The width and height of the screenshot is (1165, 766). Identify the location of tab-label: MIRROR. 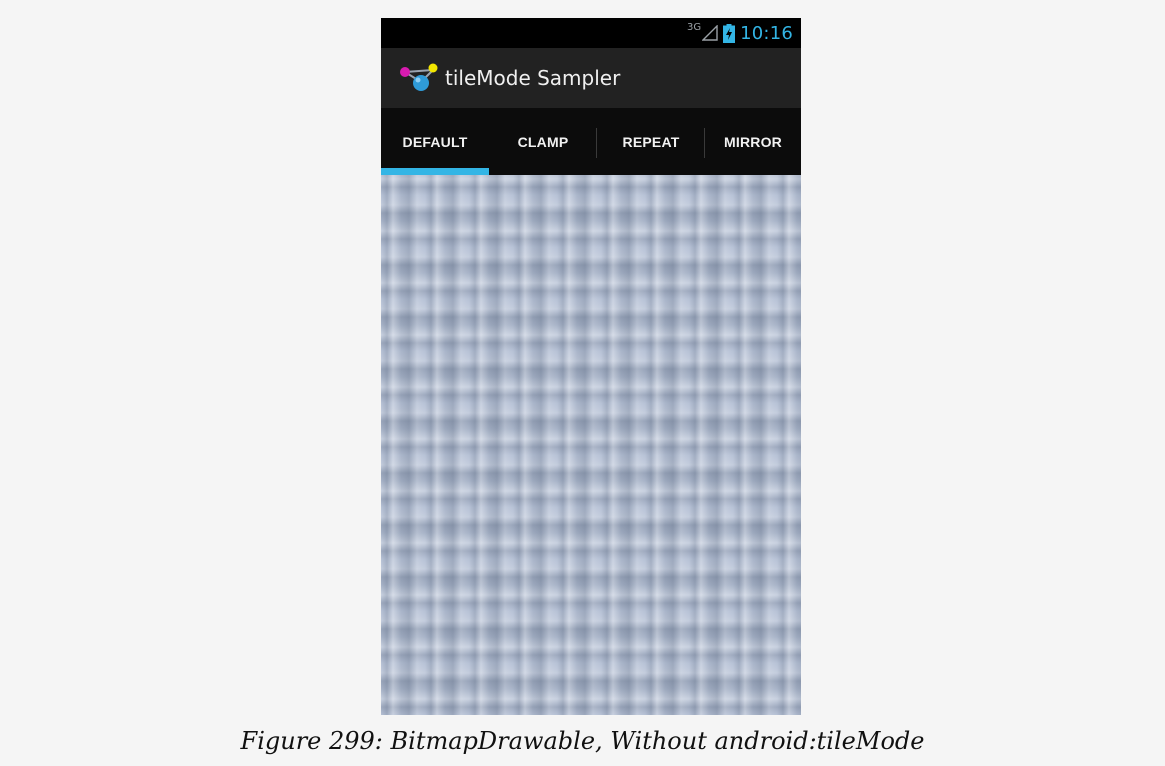
(753, 141).